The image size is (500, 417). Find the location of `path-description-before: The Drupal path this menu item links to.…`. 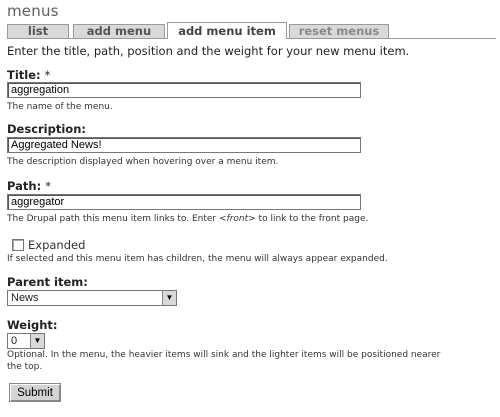

path-description-before: The Drupal path this menu item links to.… is located at coordinates (113, 219).